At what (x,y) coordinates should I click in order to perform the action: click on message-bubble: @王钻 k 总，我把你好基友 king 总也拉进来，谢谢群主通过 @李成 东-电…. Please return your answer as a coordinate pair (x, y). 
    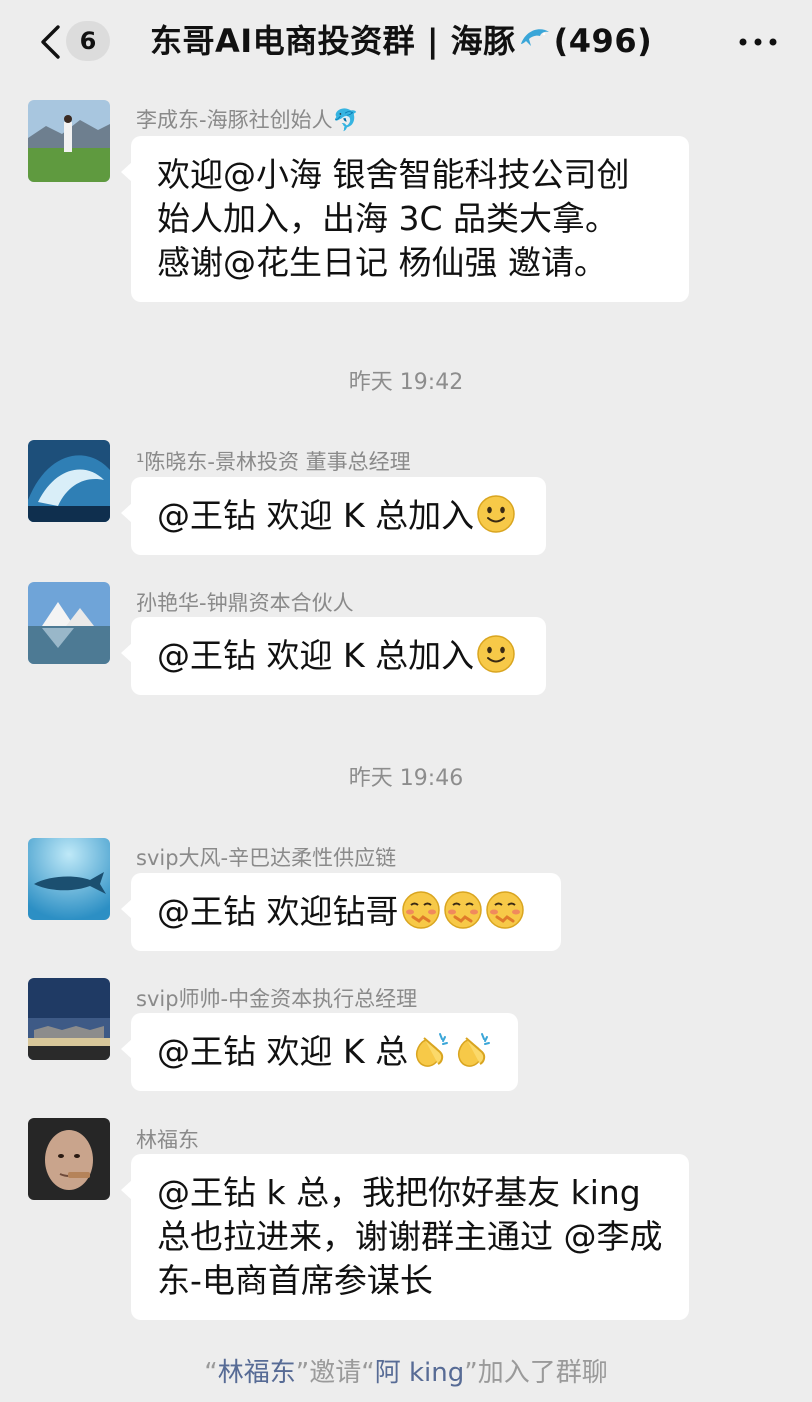
    Looking at the image, I should click on (405, 1237).